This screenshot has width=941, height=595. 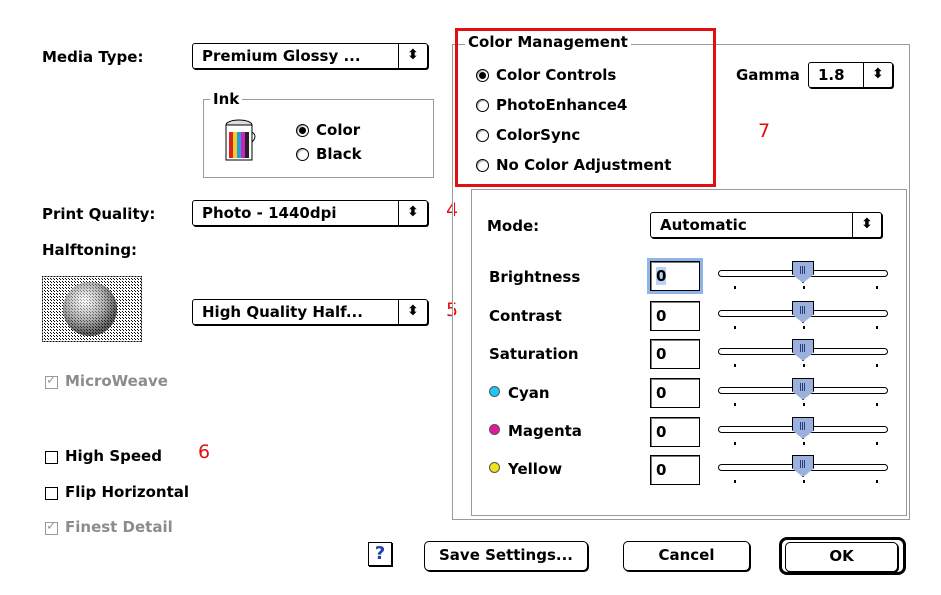 I want to click on yellow-field: 0, so click(x=675, y=470).